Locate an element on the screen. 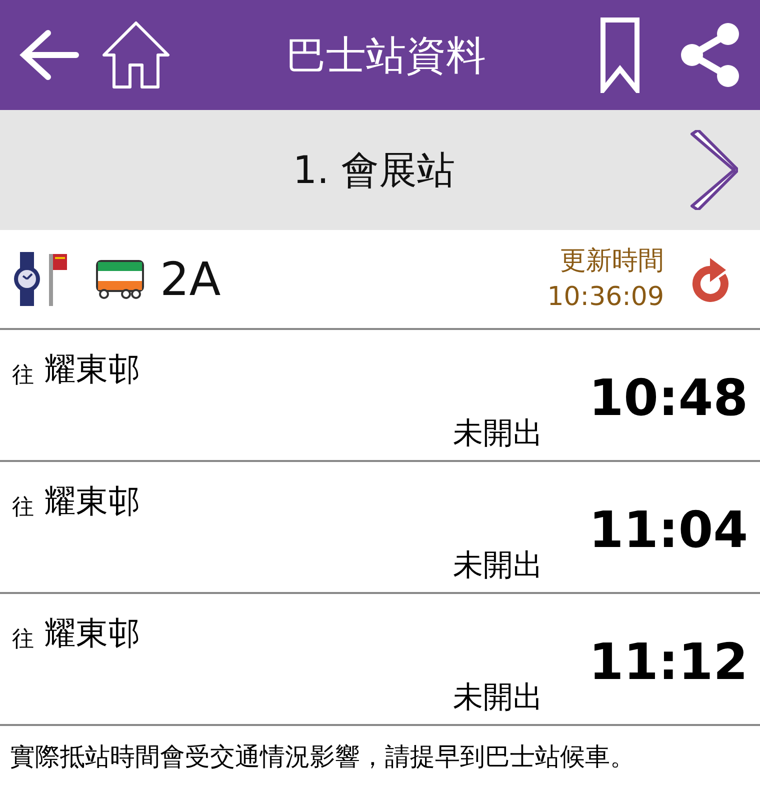 The height and width of the screenshot is (800, 760). arrival-time: 11:04 is located at coordinates (668, 530).